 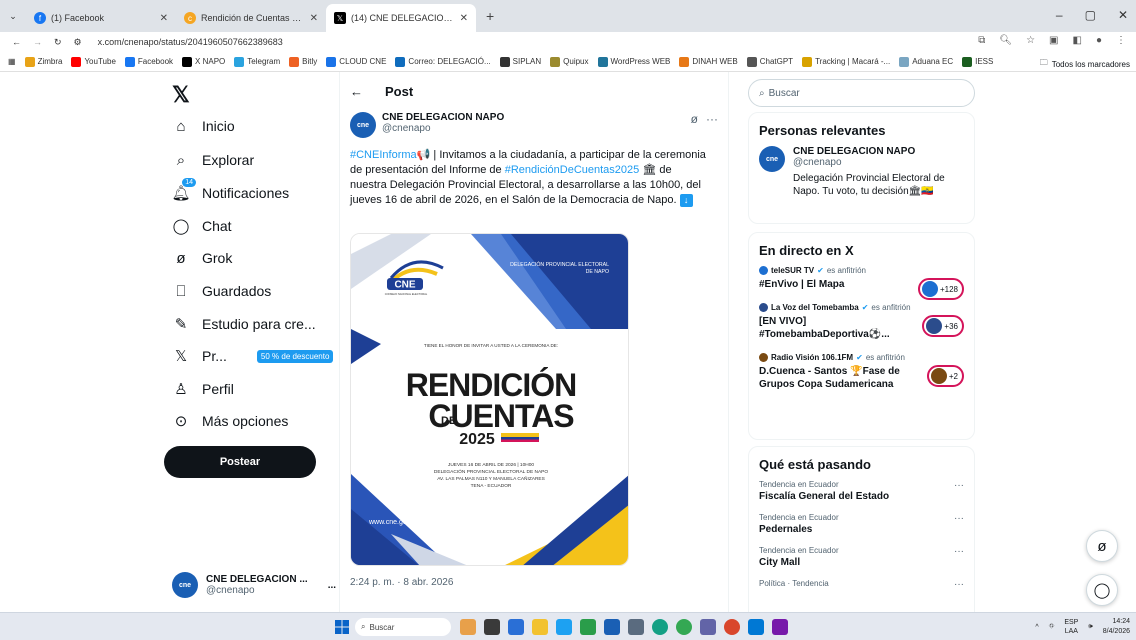 I want to click on back-icon: ←, so click(x=16, y=42).